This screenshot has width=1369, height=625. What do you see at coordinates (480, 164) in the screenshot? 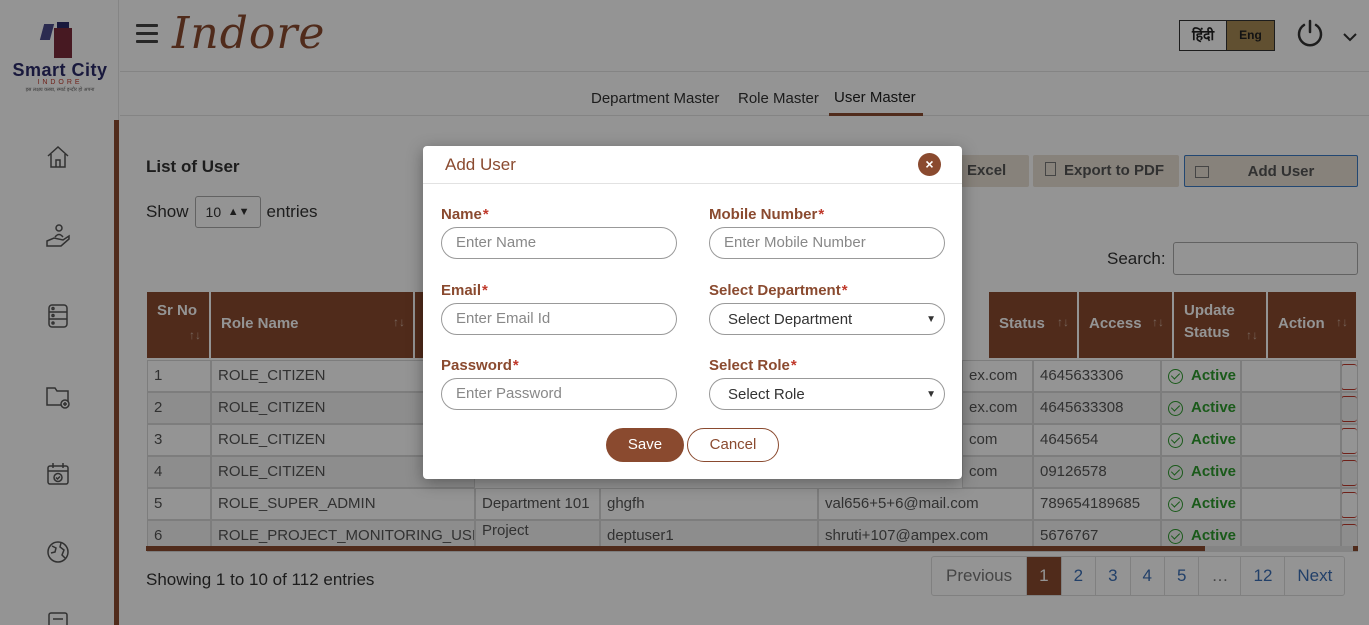
I see `modal-title: Add User` at bounding box center [480, 164].